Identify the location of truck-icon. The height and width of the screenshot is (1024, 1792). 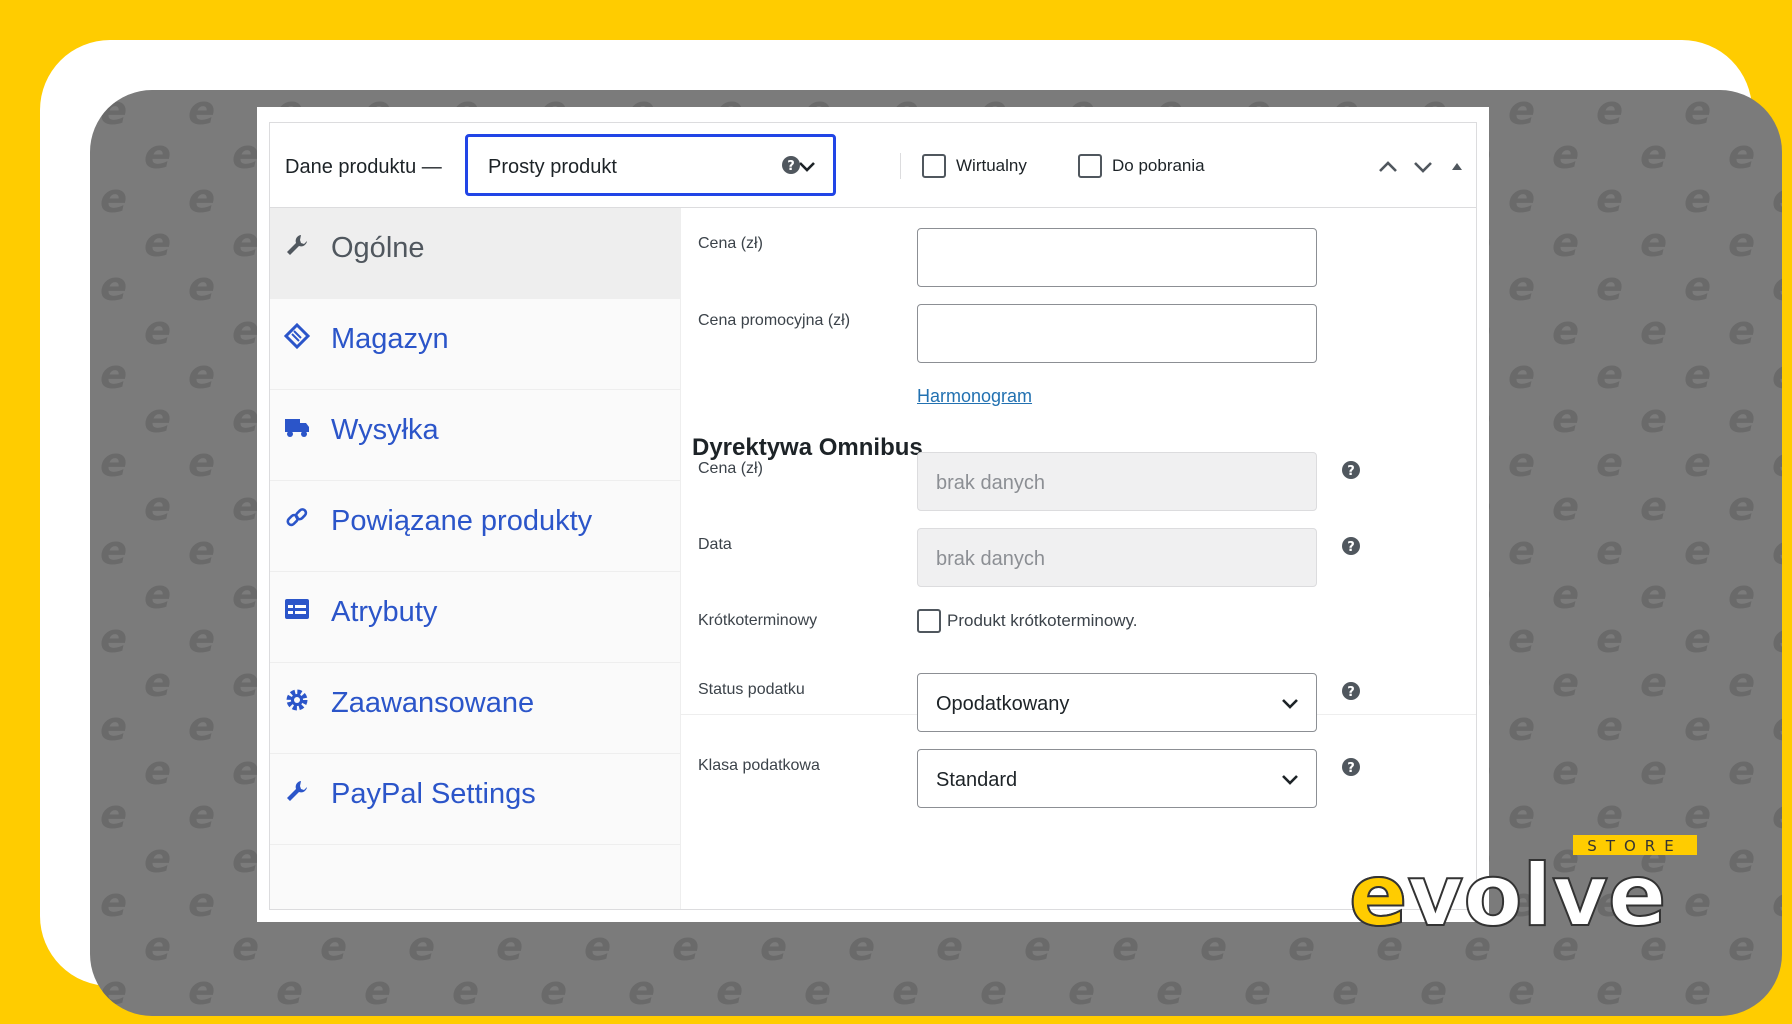
(297, 428).